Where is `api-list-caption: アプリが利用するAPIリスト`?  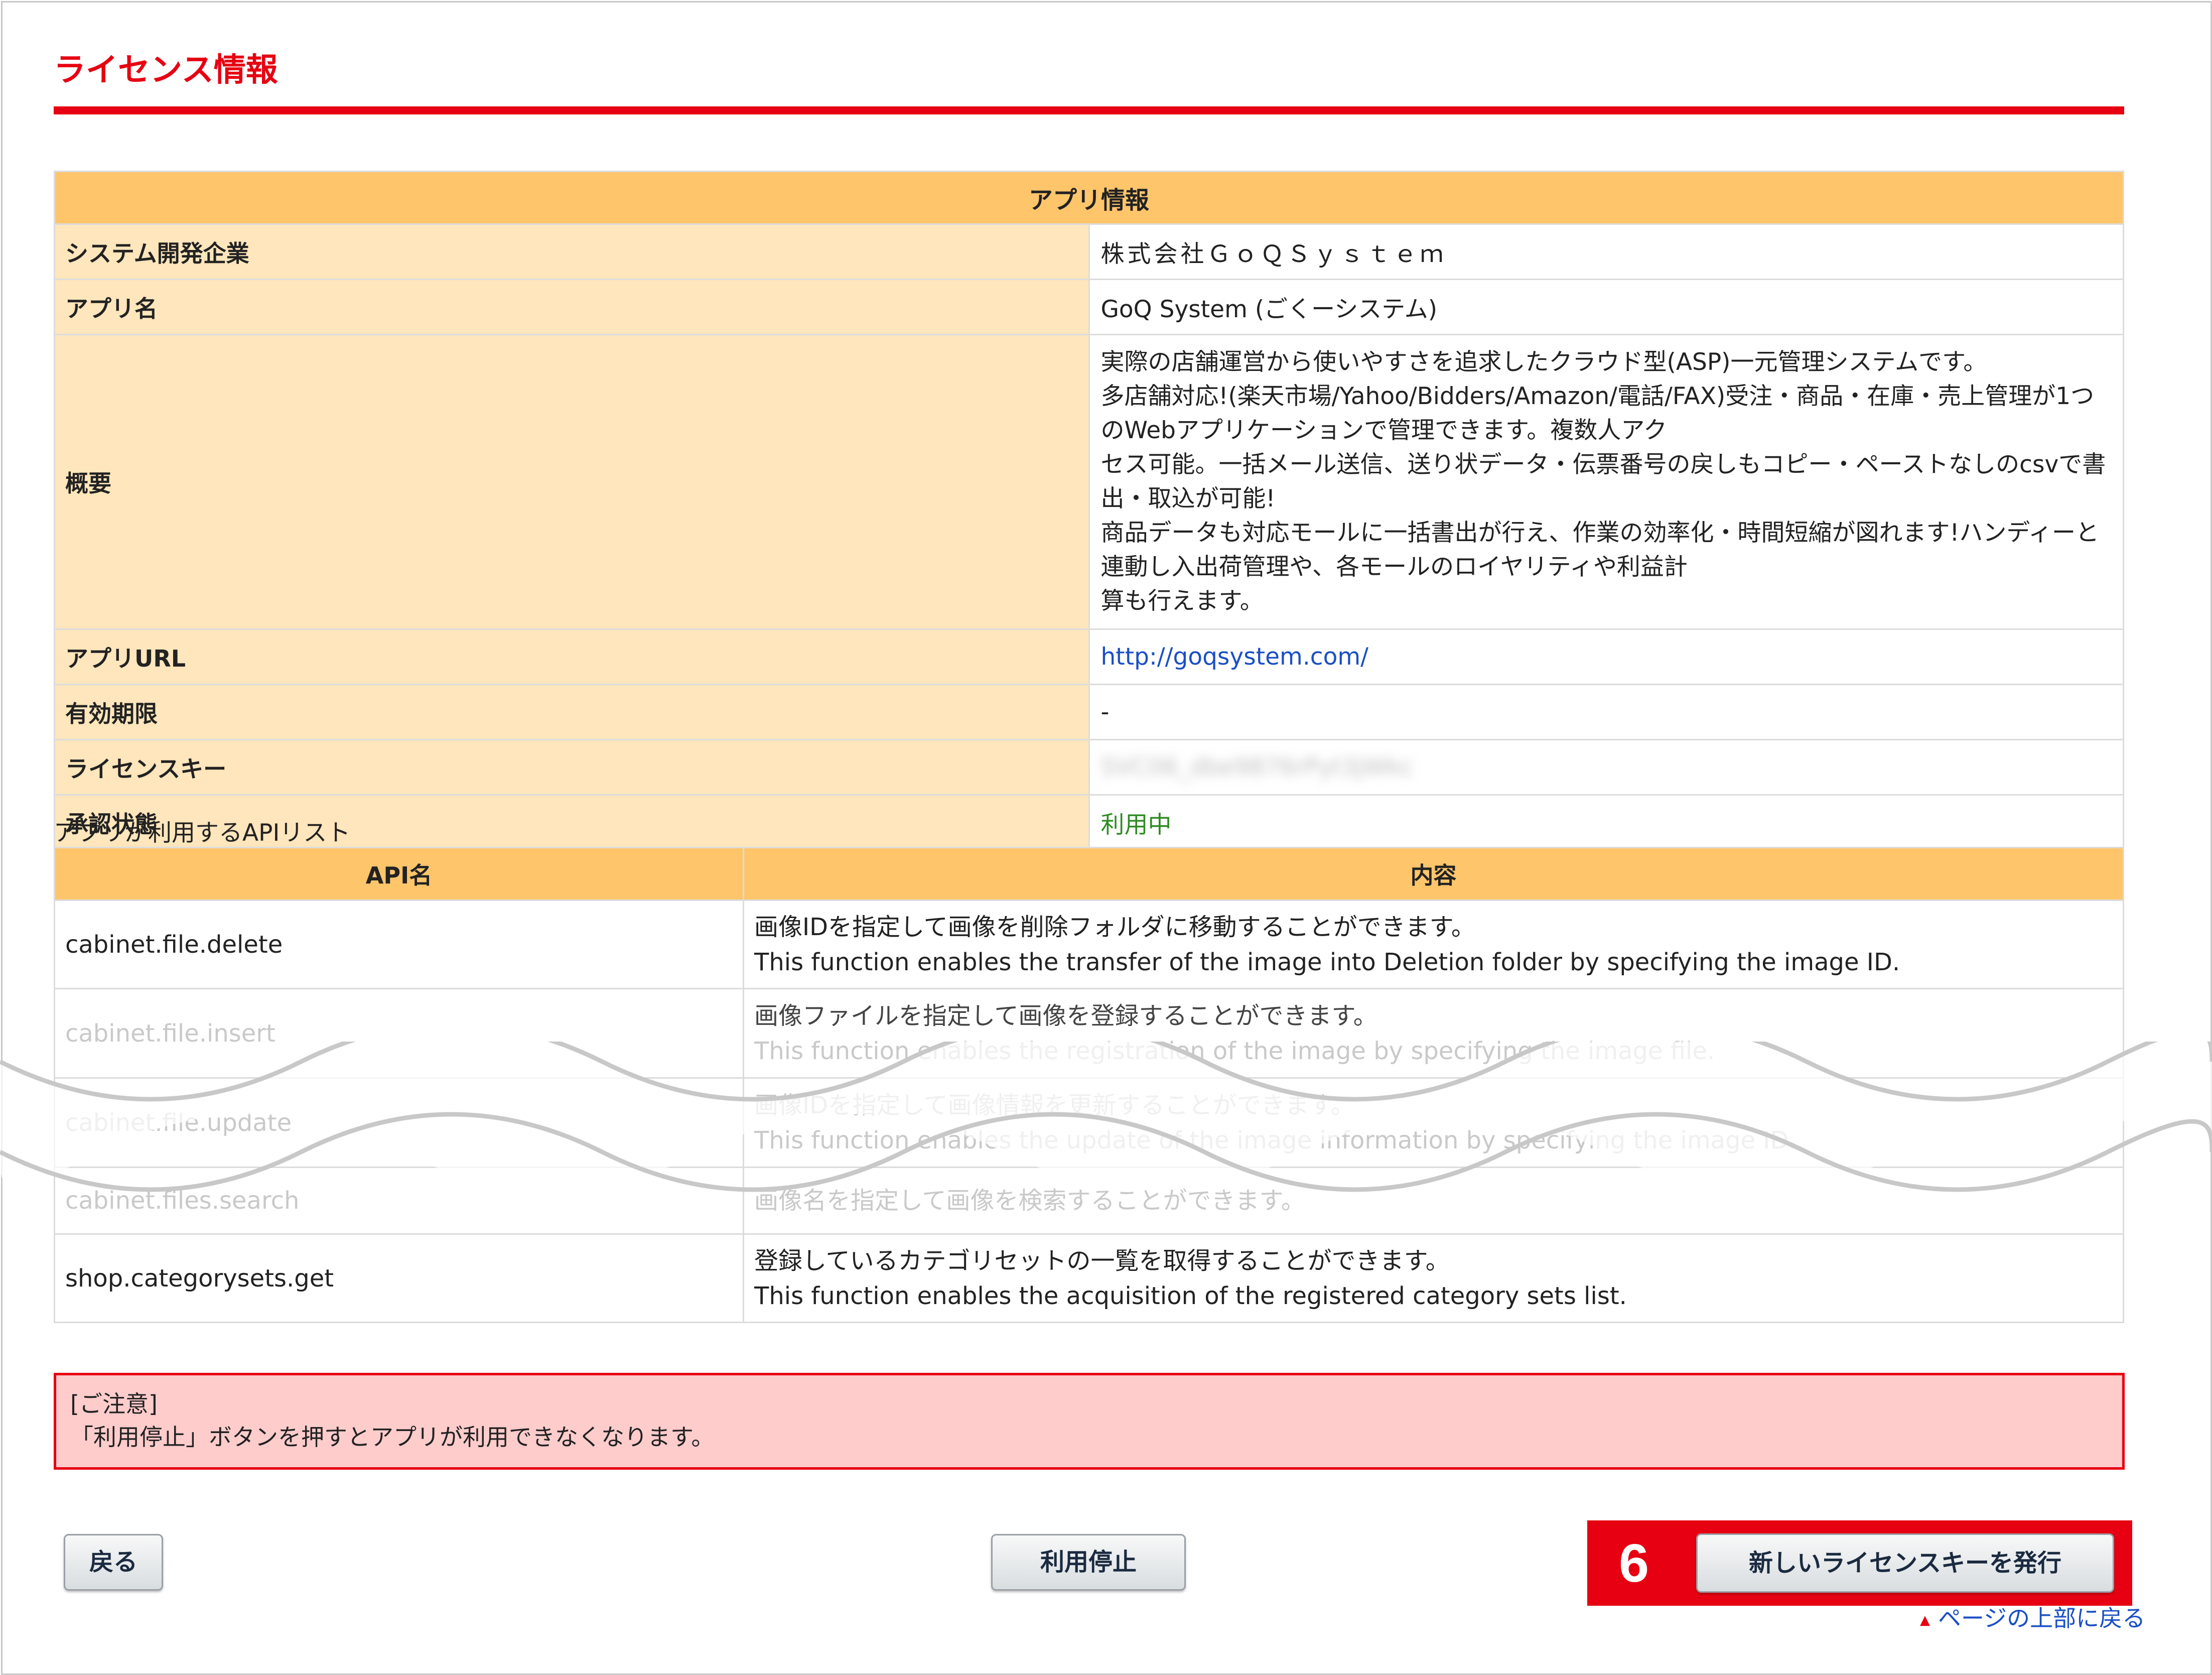
api-list-caption: アプリが利用するAPIリスト is located at coordinates (202, 833).